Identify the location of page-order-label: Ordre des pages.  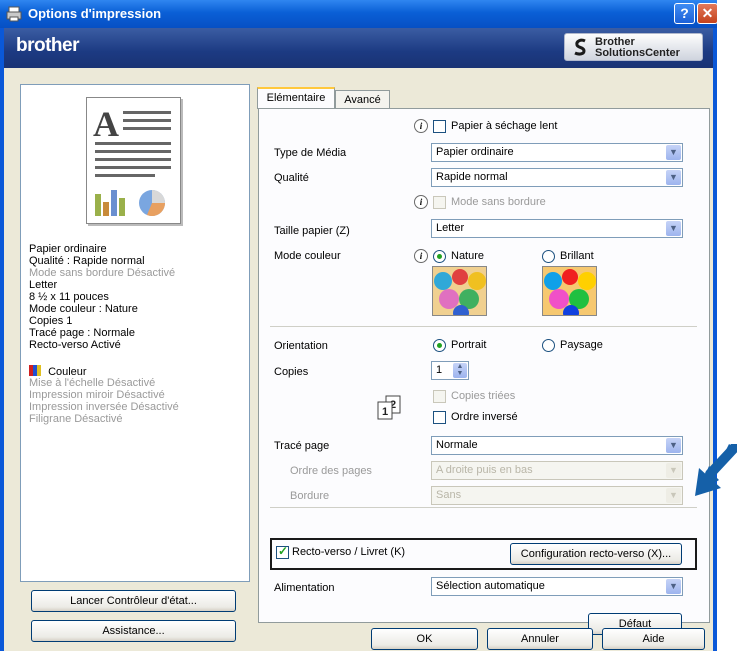
(331, 471).